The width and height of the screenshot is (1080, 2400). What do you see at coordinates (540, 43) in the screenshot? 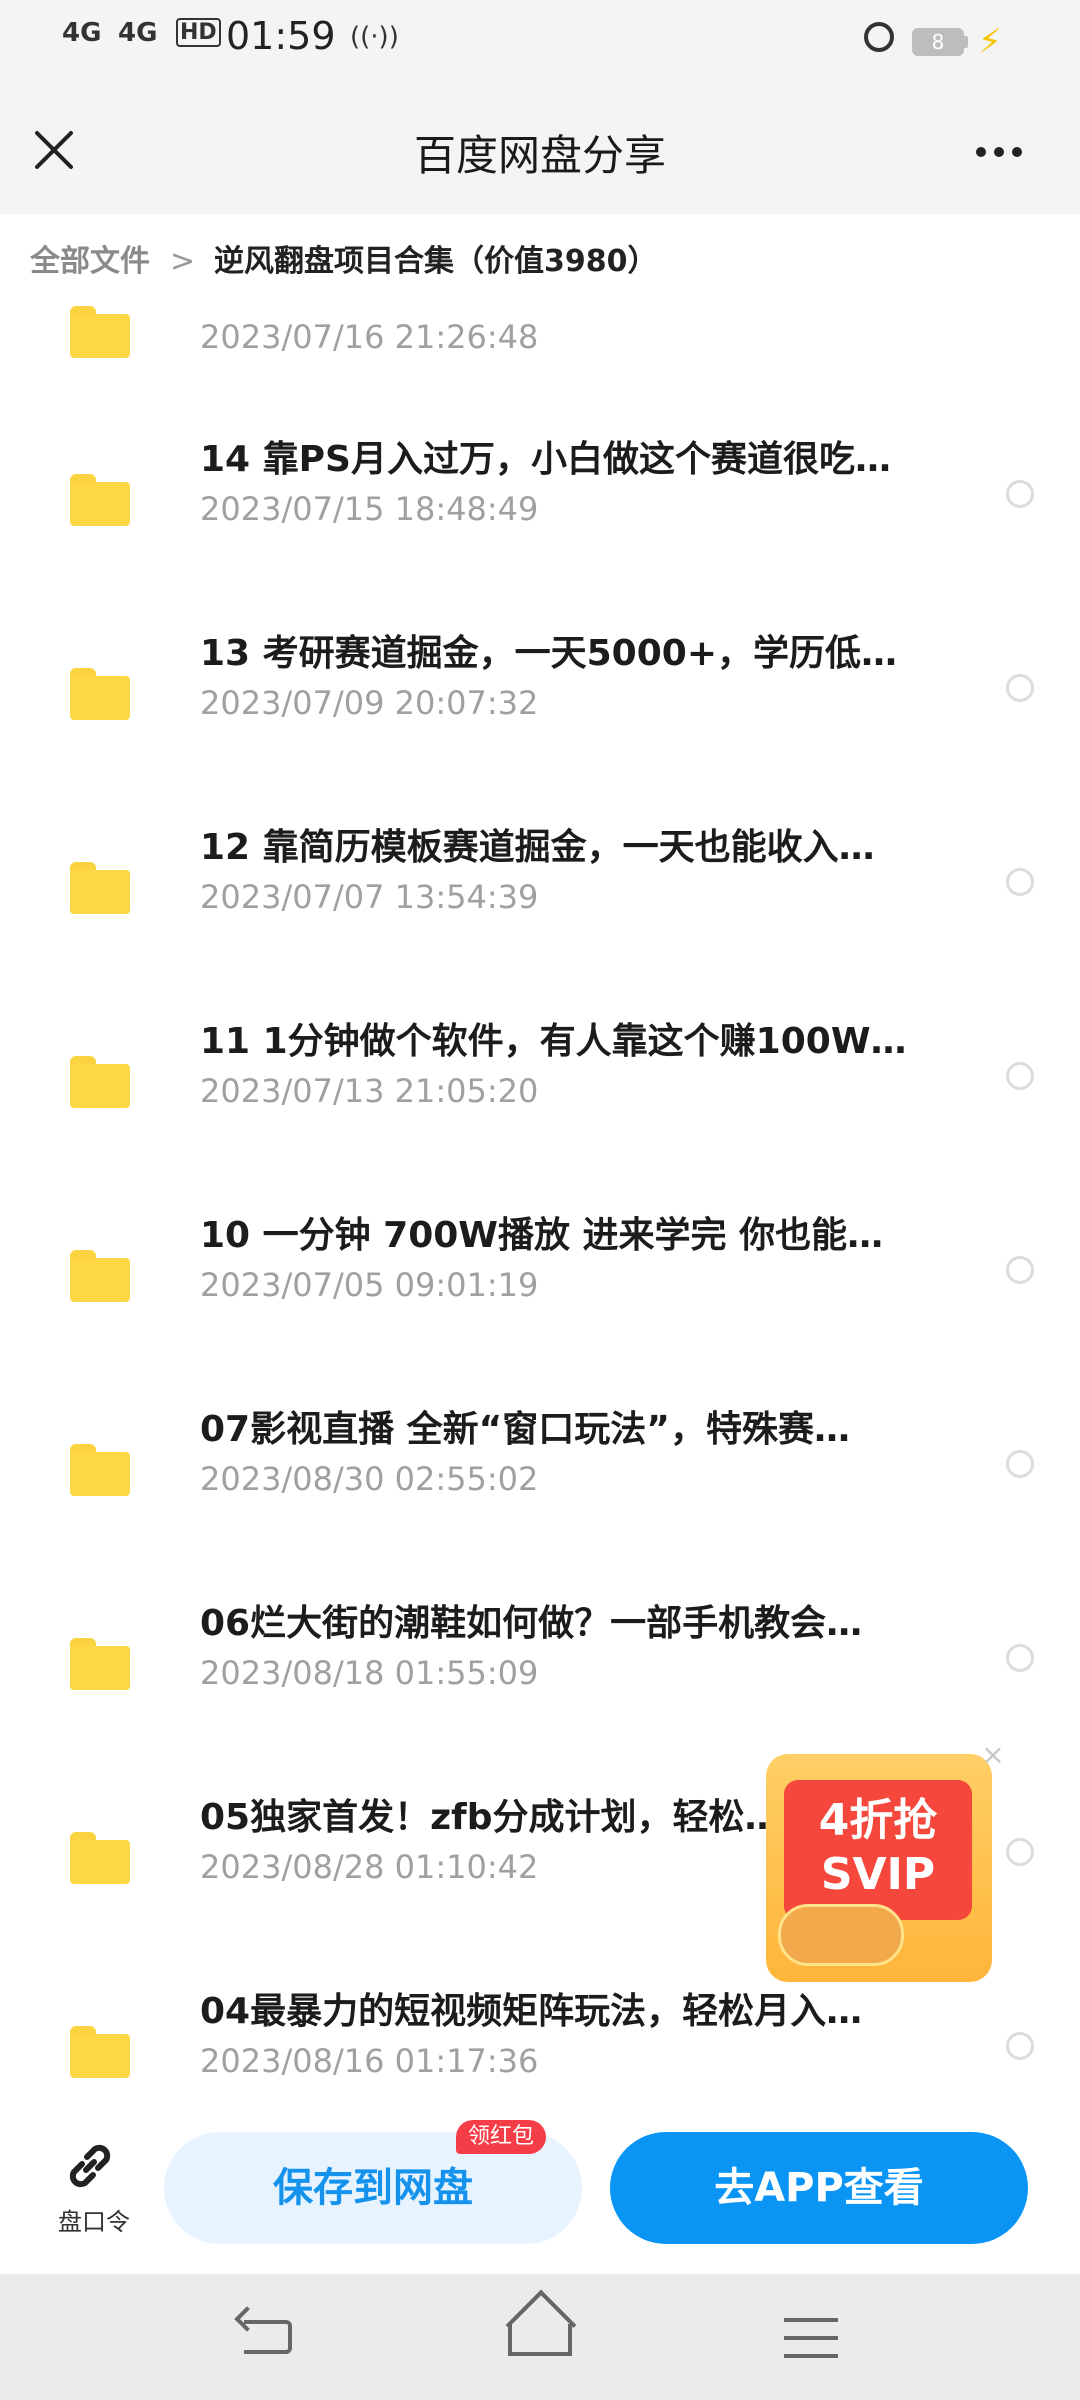
I see `status-bar: 4G 4G HD 01:59 ((·)) 8 ⚡` at bounding box center [540, 43].